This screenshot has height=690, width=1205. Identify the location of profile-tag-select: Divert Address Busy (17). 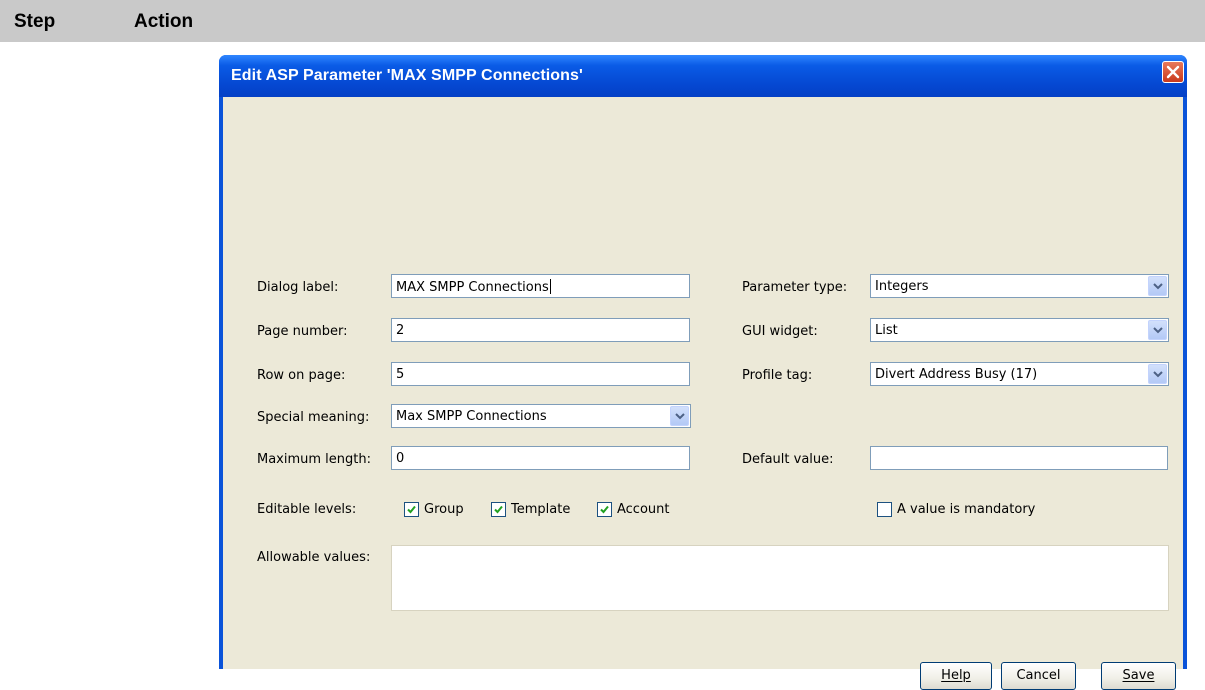
(1019, 374).